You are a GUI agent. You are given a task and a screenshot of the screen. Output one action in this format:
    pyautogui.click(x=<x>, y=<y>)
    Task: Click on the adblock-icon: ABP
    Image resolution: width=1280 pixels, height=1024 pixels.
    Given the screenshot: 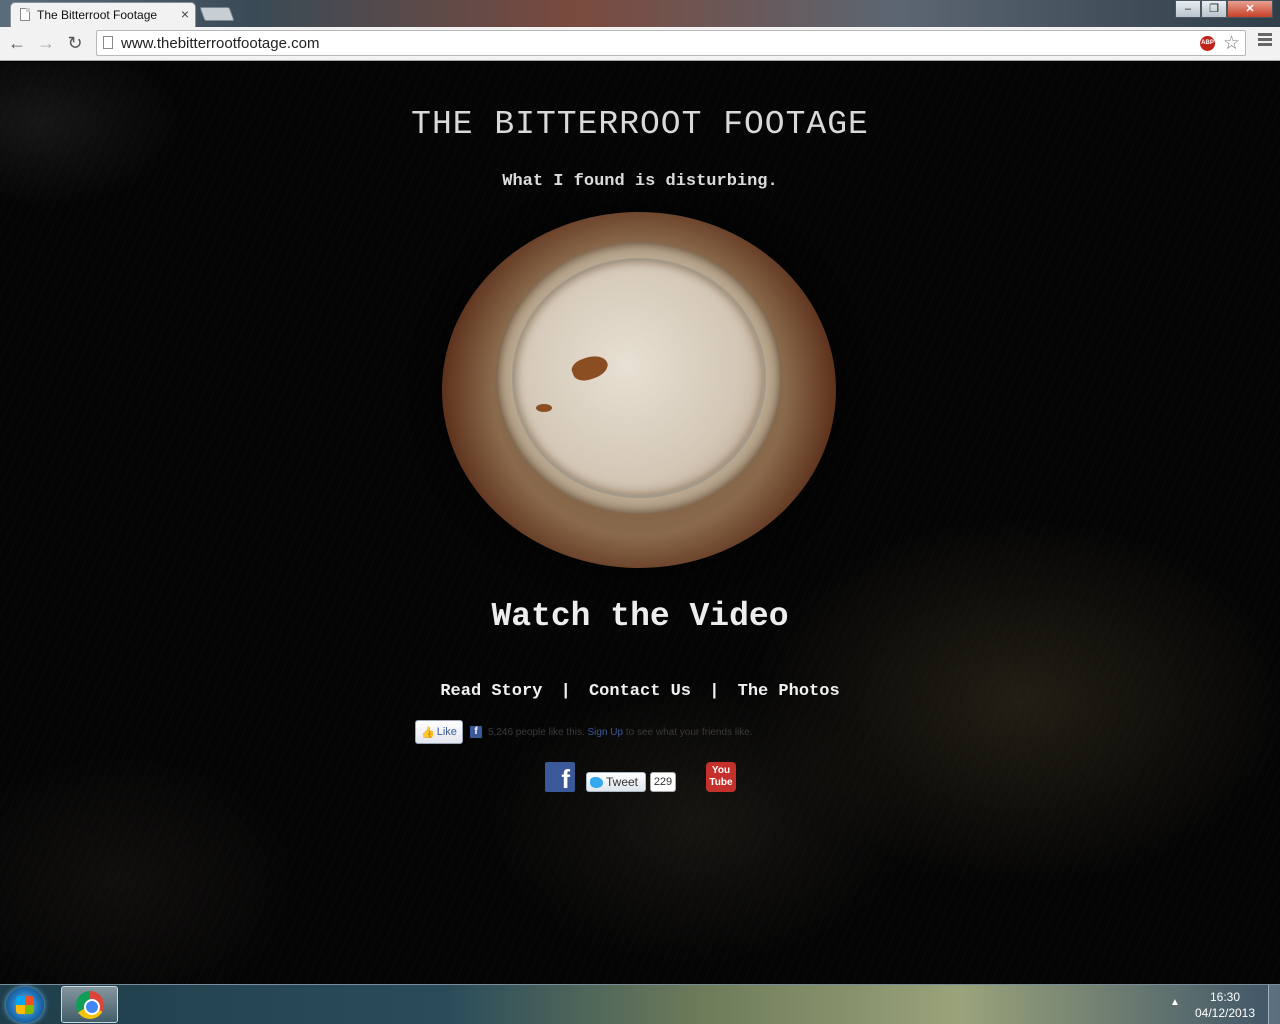 What is the action you would take?
    pyautogui.click(x=1207, y=43)
    